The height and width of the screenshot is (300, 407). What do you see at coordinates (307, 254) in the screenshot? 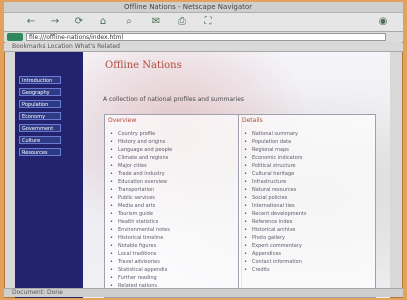
I see `list-item: Appendices` at bounding box center [307, 254].